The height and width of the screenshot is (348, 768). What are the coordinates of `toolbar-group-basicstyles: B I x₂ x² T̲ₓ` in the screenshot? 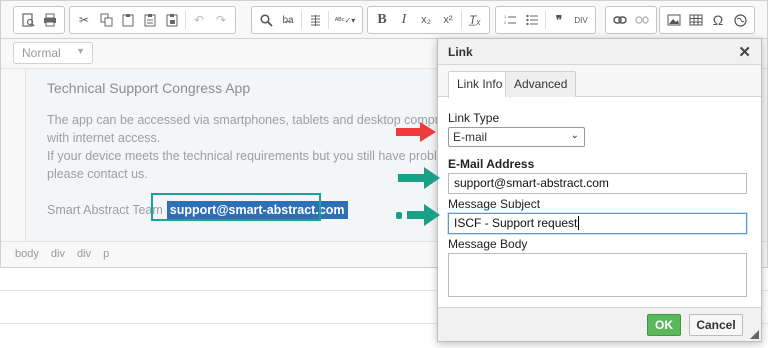 It's located at (428, 20).